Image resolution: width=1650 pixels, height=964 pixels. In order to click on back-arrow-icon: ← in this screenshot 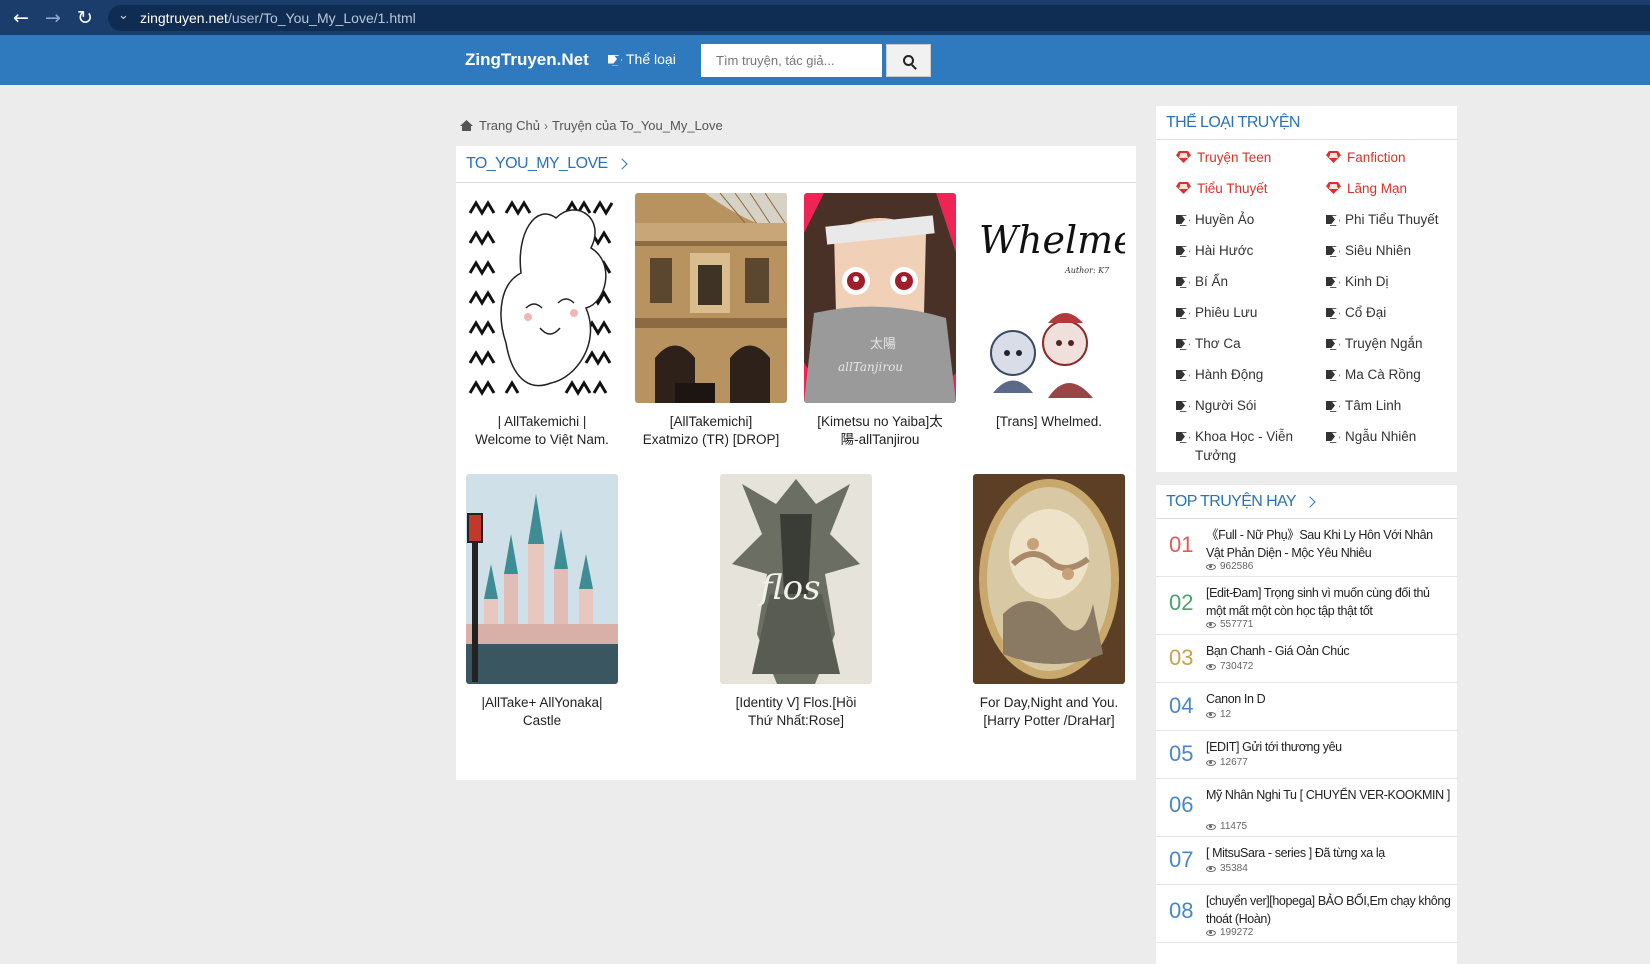, I will do `click(21, 18)`.